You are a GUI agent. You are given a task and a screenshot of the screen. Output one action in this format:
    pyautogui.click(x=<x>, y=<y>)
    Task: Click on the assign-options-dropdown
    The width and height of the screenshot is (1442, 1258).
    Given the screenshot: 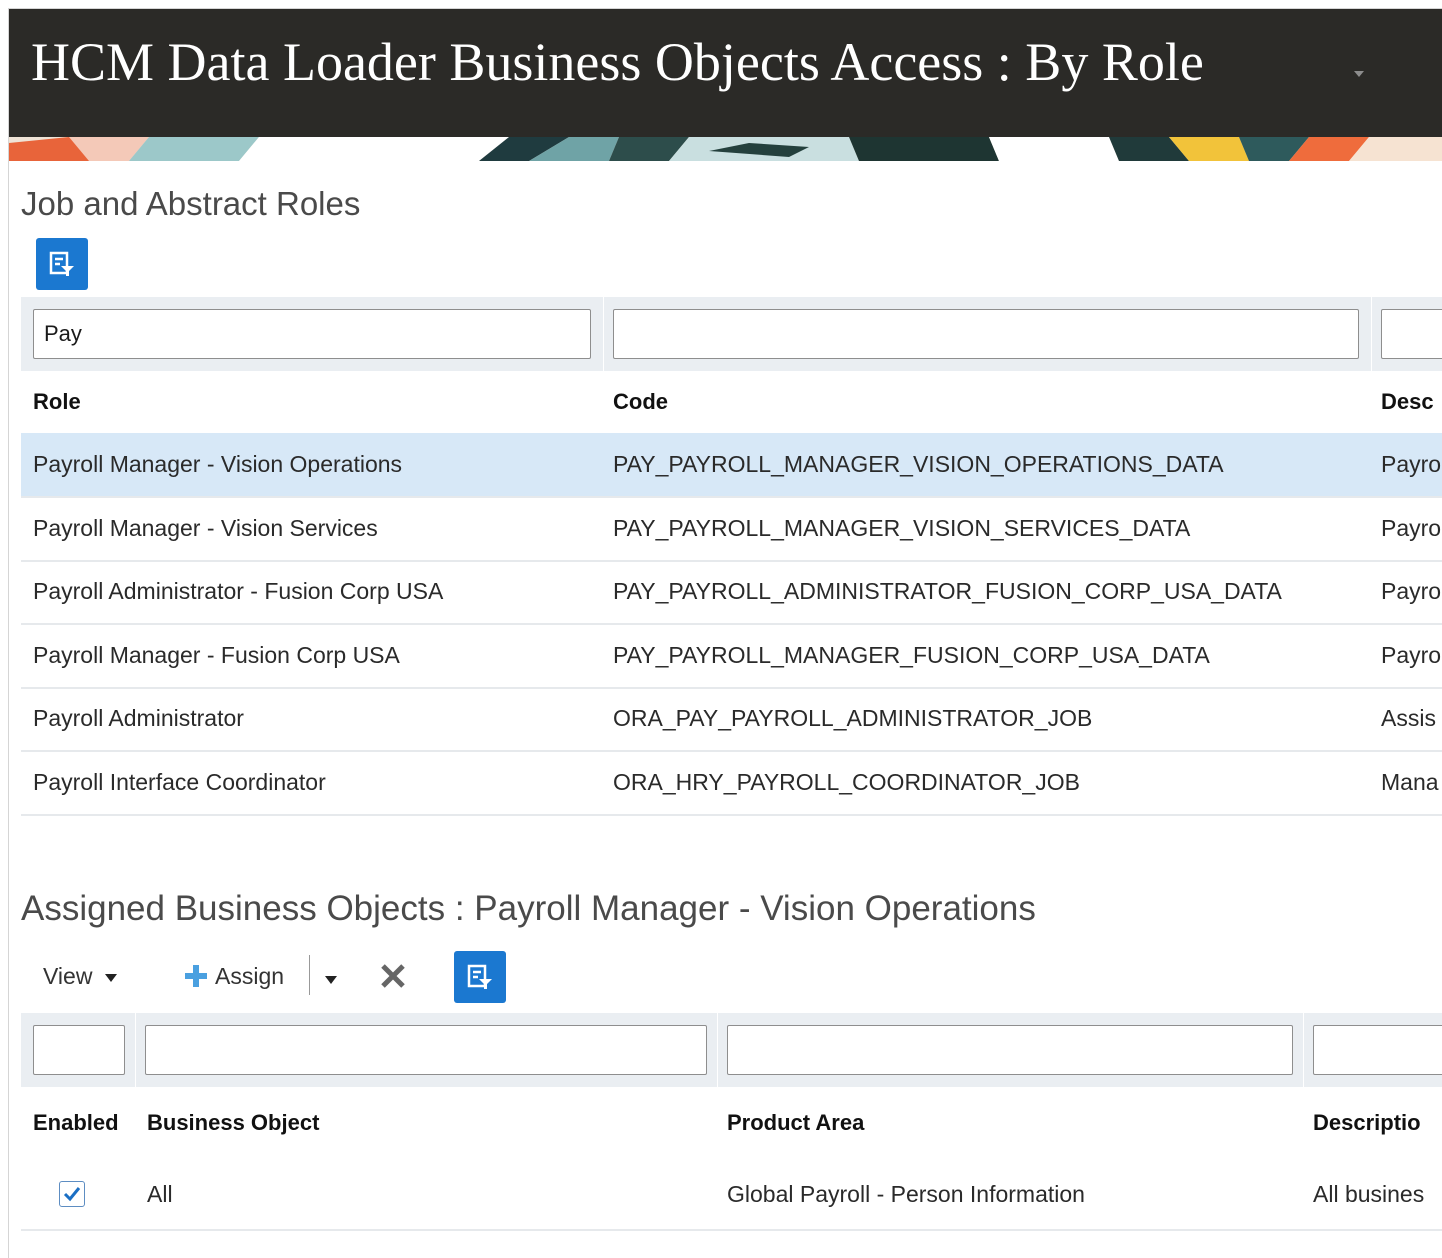 What is the action you would take?
    pyautogui.click(x=331, y=980)
    